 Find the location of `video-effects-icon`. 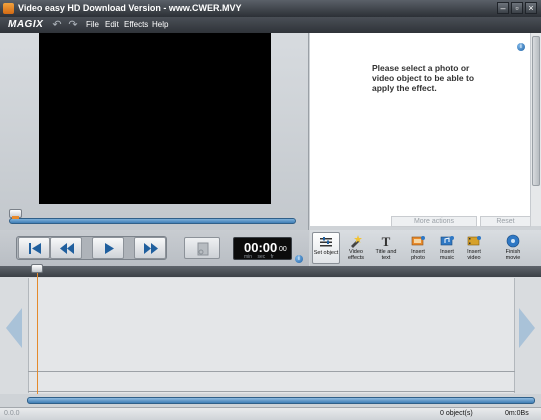

video-effects-icon is located at coordinates (356, 241).